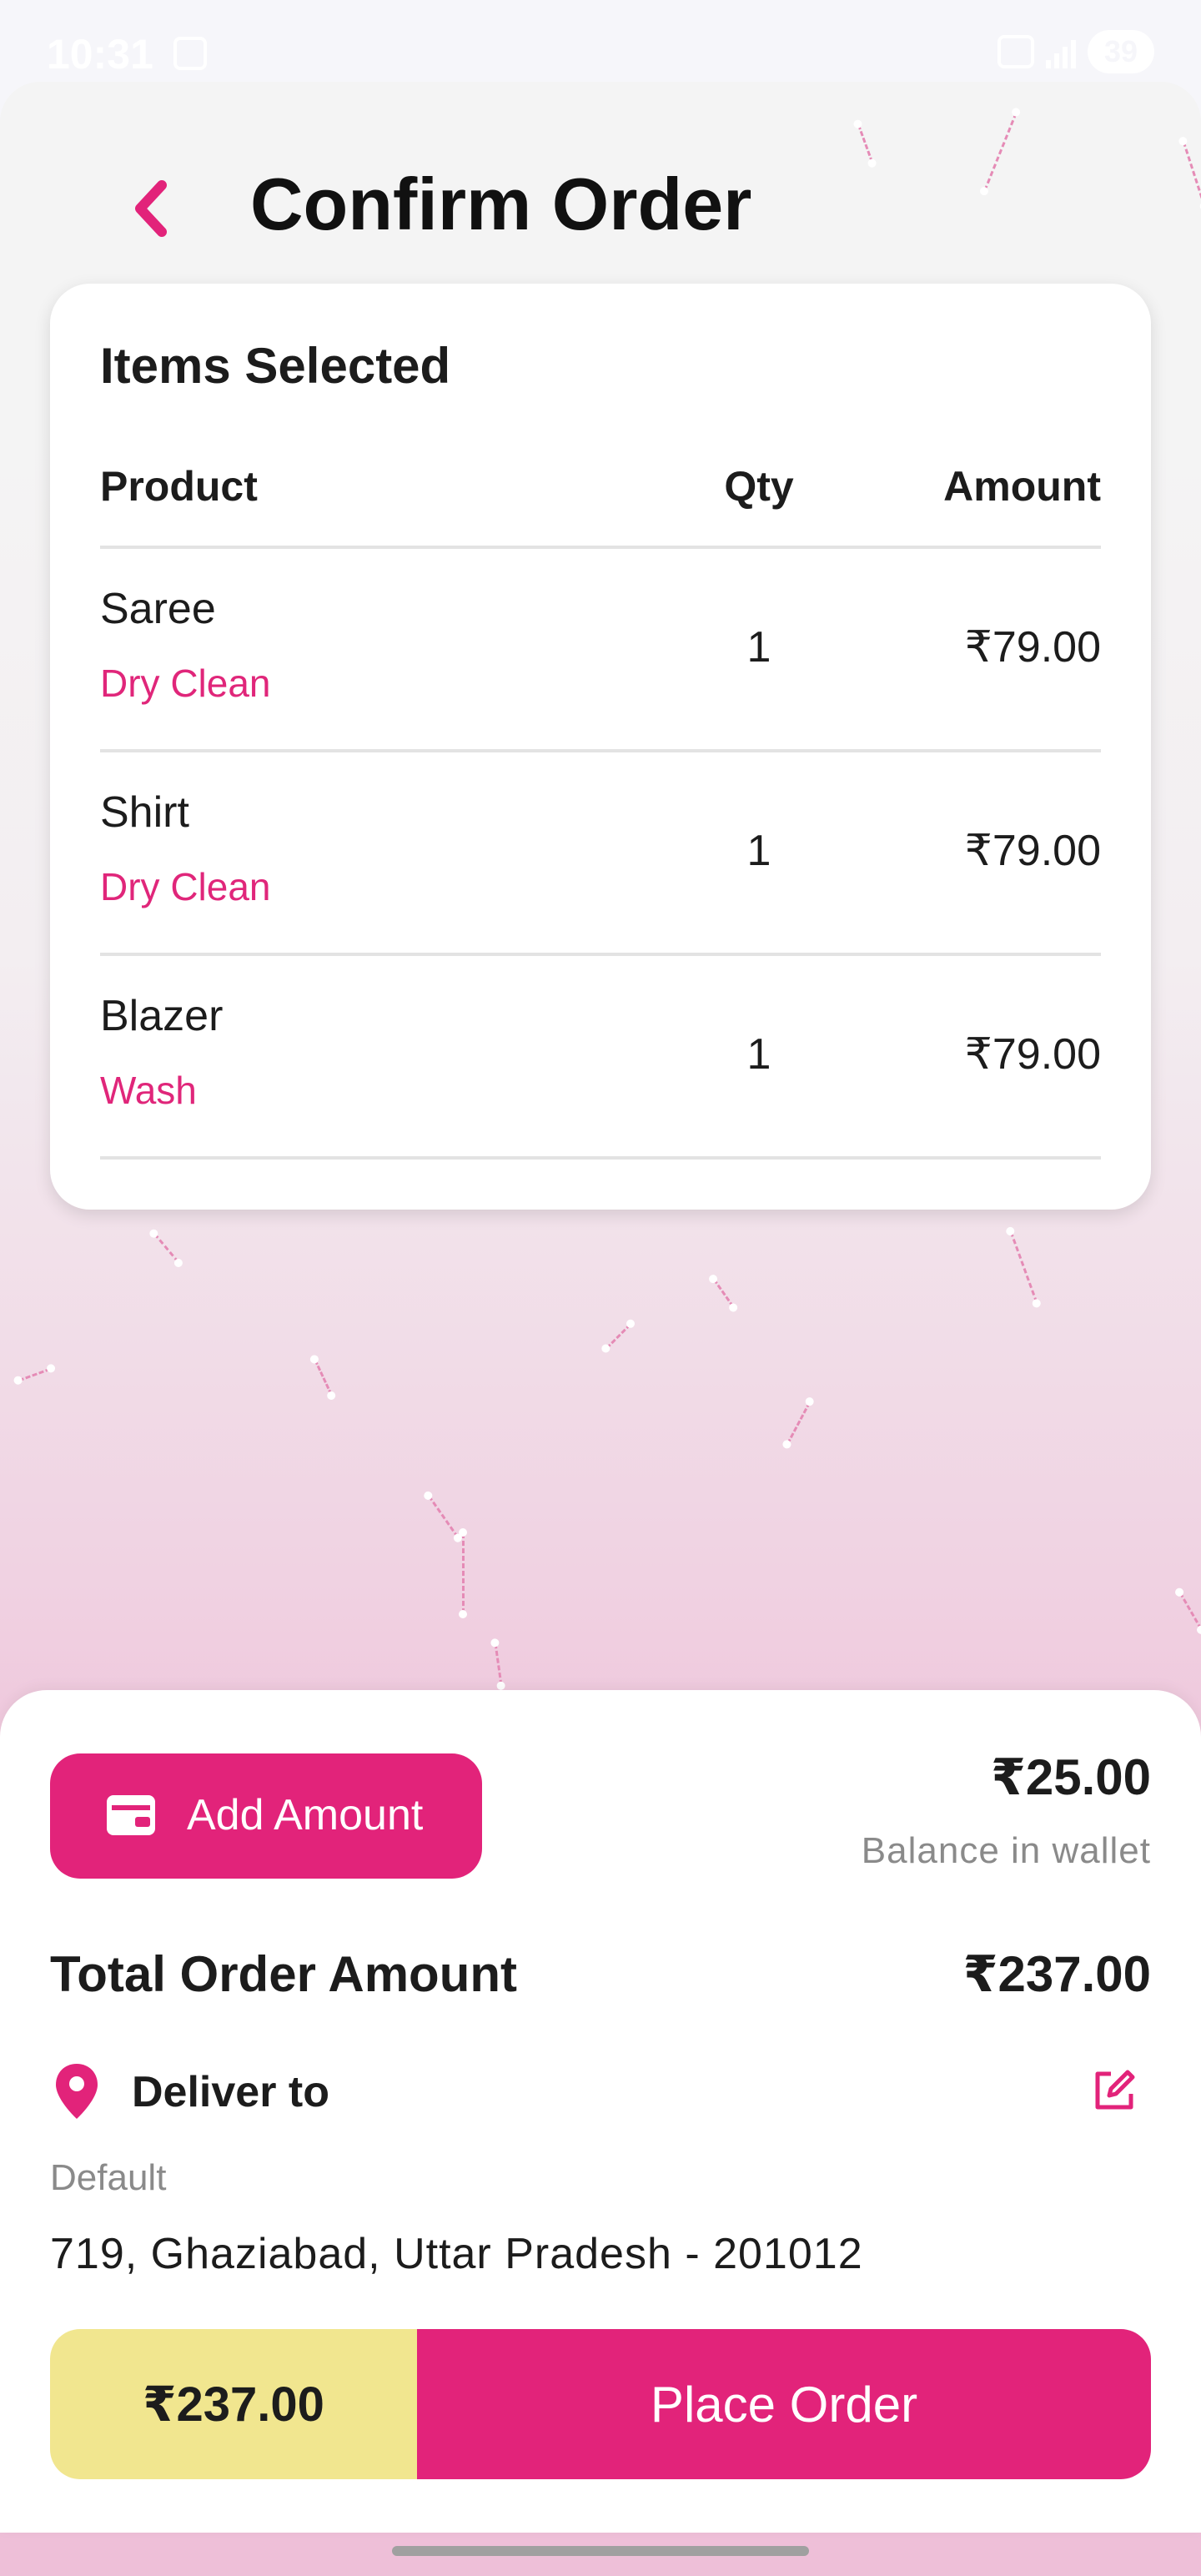 This screenshot has width=1201, height=2576. Describe the element at coordinates (1071, 1777) in the screenshot. I see `wallet-balance: ₹25.00` at that location.